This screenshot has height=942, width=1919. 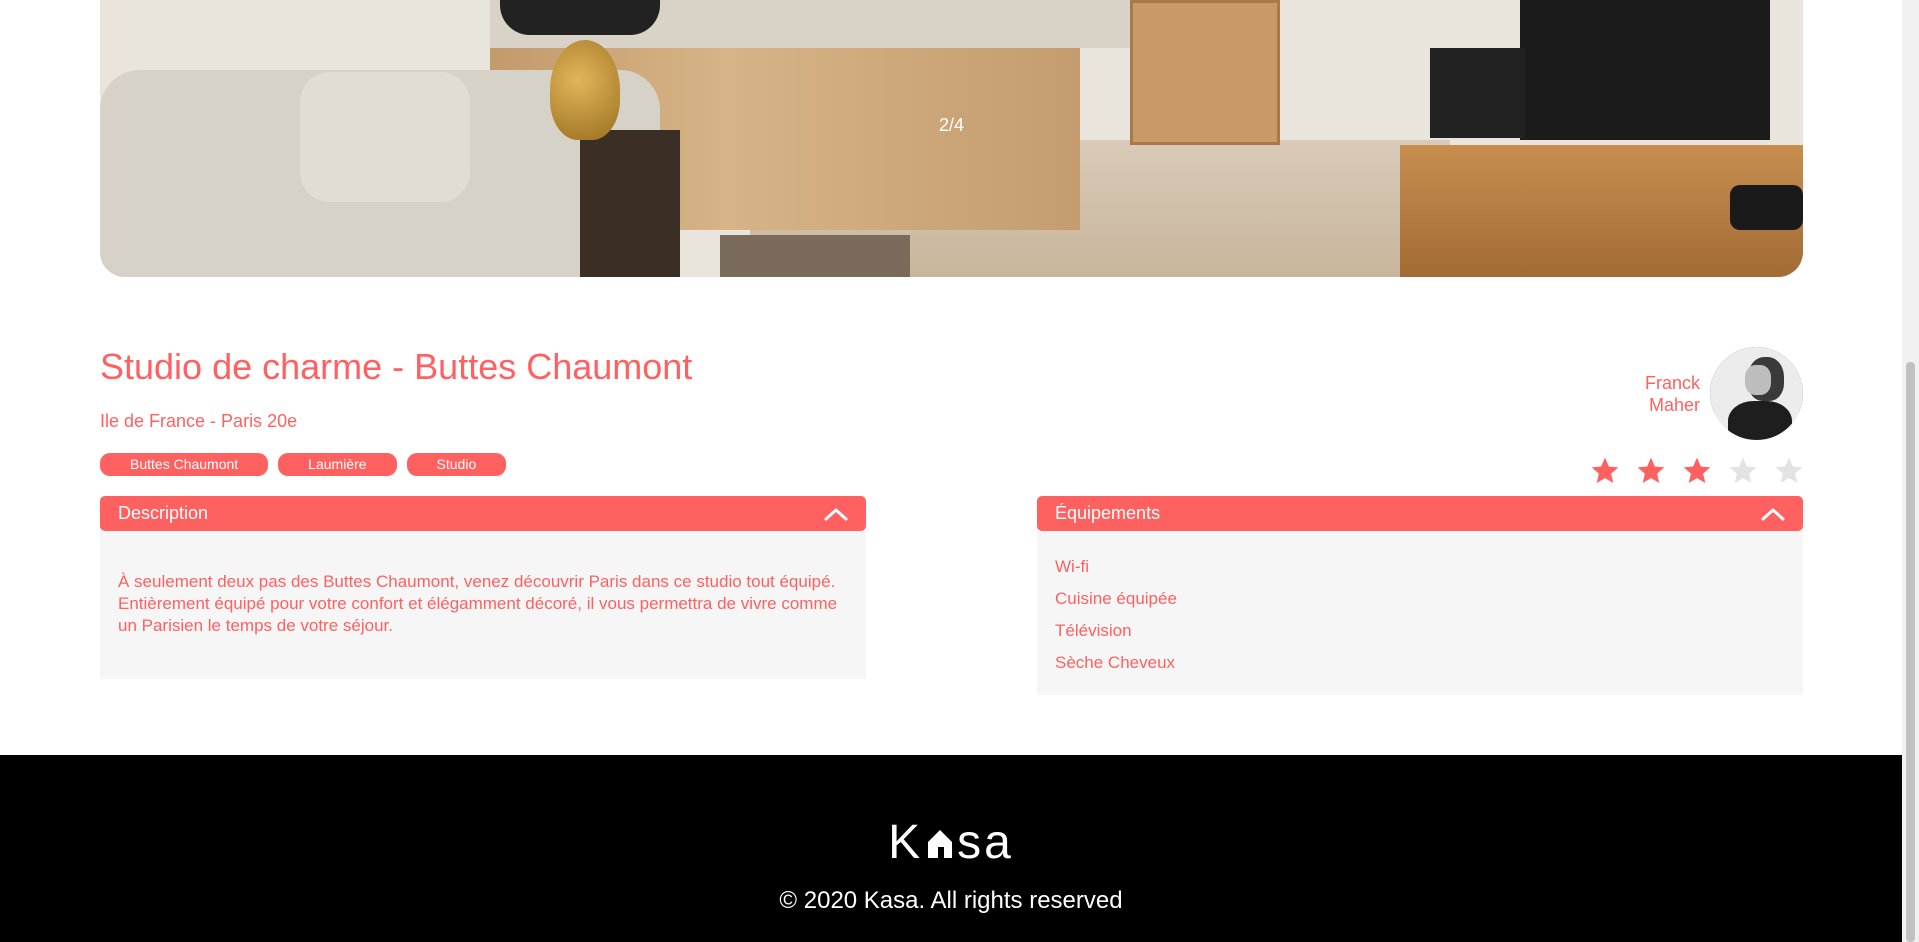 What do you see at coordinates (951, 125) in the screenshot?
I see `gallery-counter: 2/4` at bounding box center [951, 125].